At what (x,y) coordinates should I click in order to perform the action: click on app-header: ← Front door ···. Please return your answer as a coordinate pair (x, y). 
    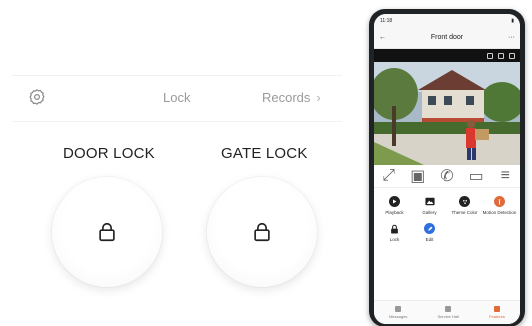
    Looking at the image, I should click on (447, 38).